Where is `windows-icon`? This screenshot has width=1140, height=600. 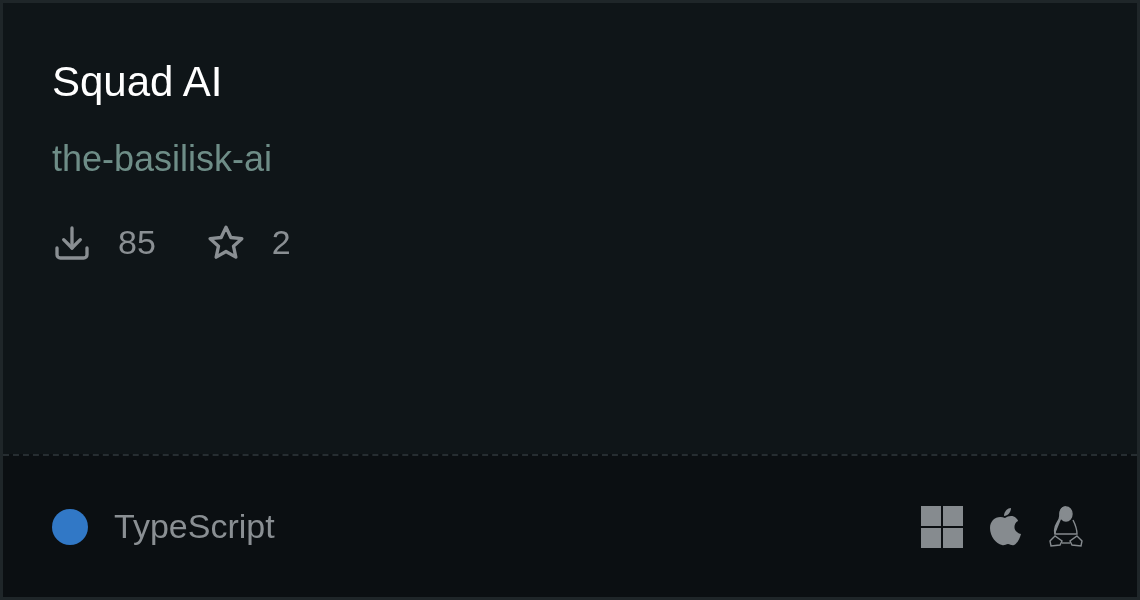 windows-icon is located at coordinates (942, 526).